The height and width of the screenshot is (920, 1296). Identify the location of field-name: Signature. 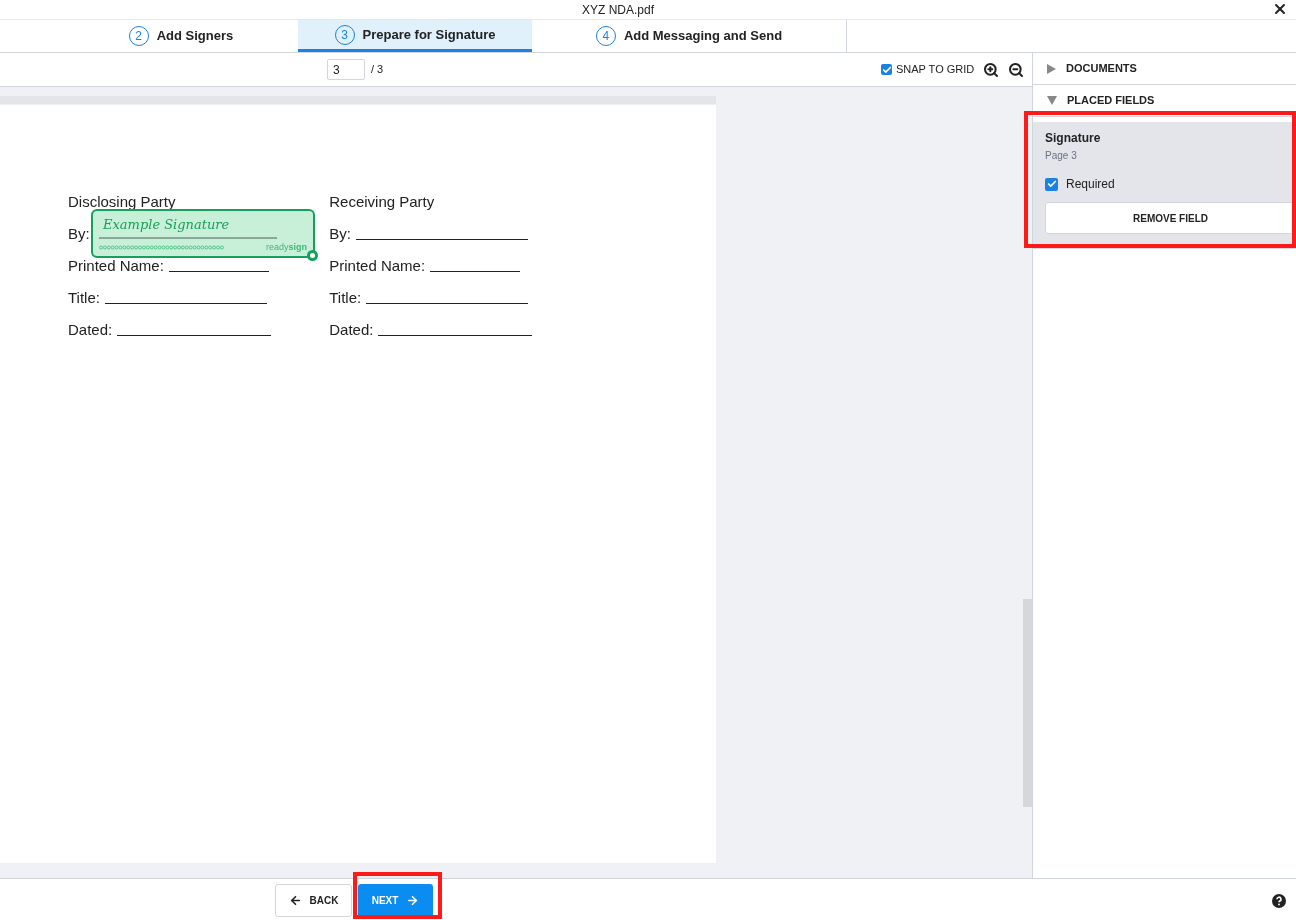
(1073, 138).